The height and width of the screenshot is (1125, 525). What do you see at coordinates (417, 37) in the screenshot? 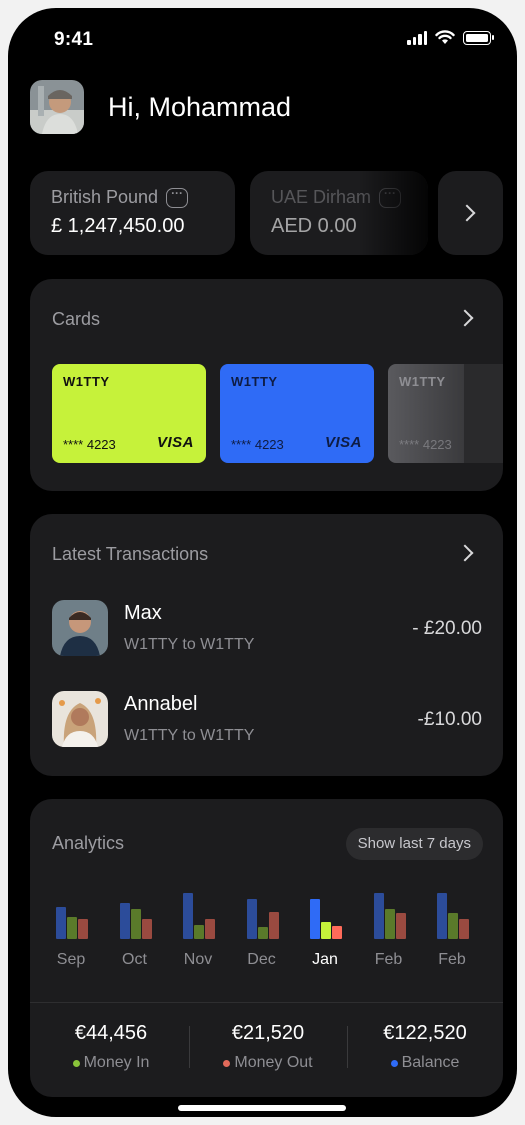
I see `signal-icon` at bounding box center [417, 37].